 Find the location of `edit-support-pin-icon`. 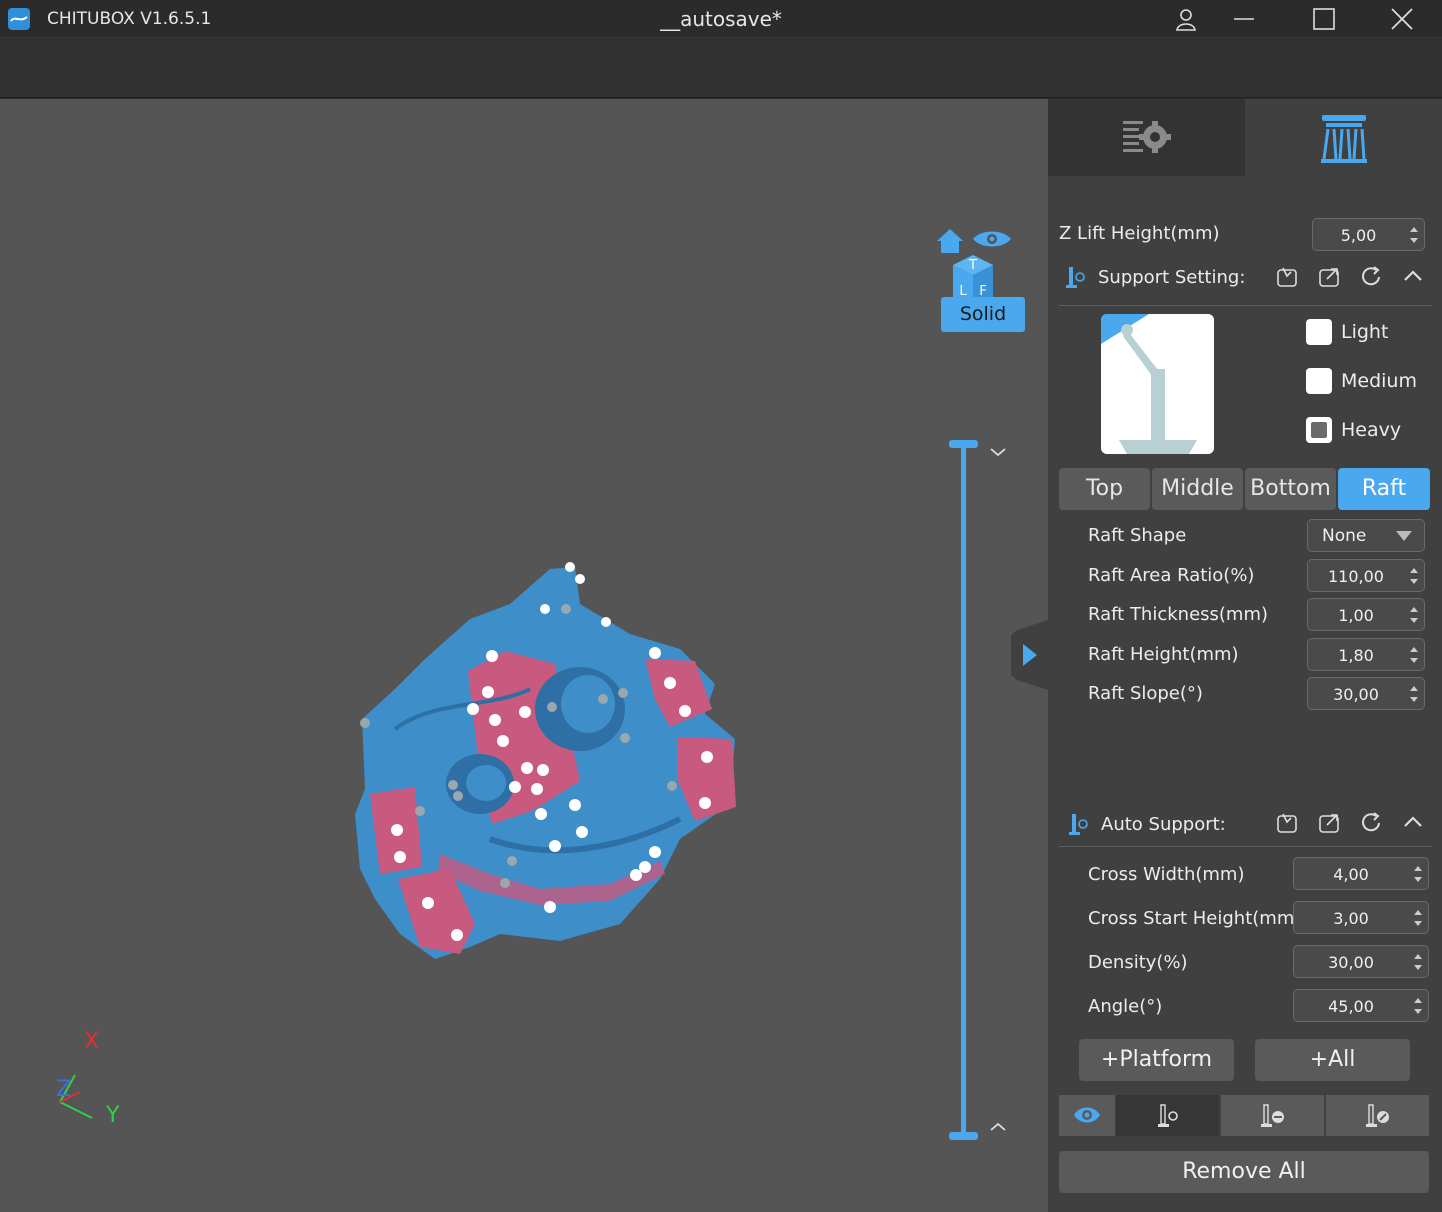

edit-support-pin-icon is located at coordinates (1377, 1115).